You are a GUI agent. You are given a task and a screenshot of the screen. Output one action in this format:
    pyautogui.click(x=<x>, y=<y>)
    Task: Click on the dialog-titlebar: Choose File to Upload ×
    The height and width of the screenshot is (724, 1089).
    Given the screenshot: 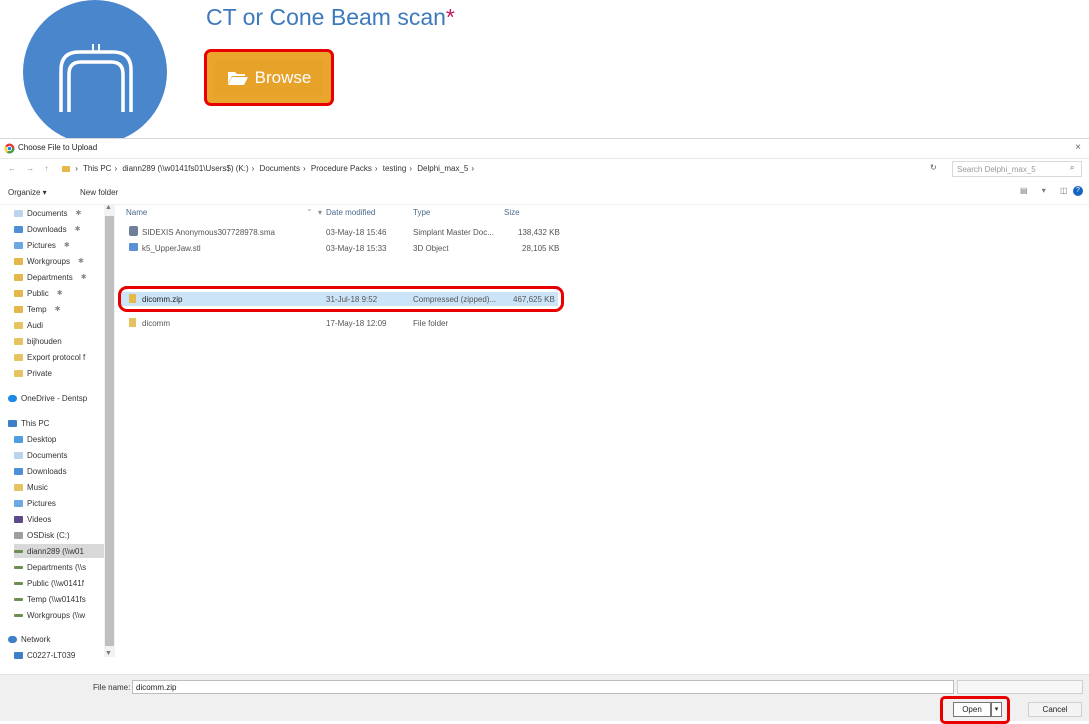 What is the action you would take?
    pyautogui.click(x=544, y=149)
    